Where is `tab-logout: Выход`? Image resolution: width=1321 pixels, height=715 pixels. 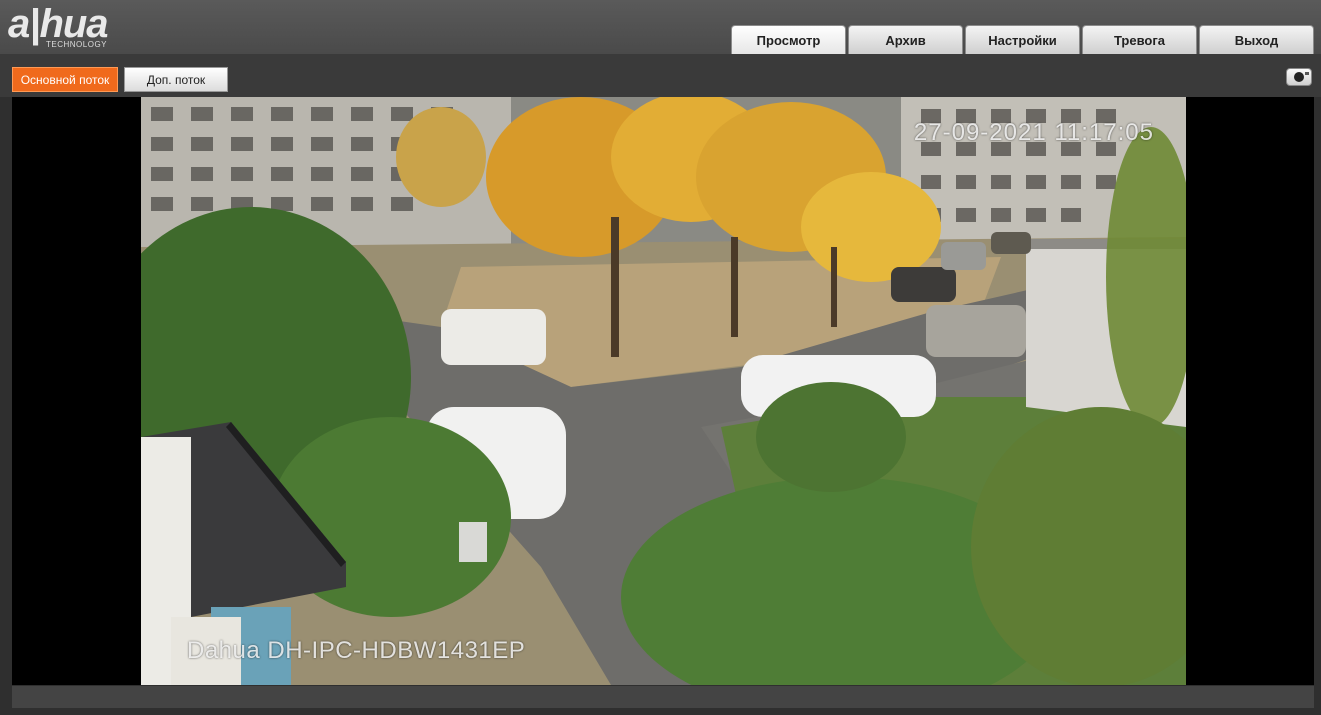 tab-logout: Выход is located at coordinates (1256, 39).